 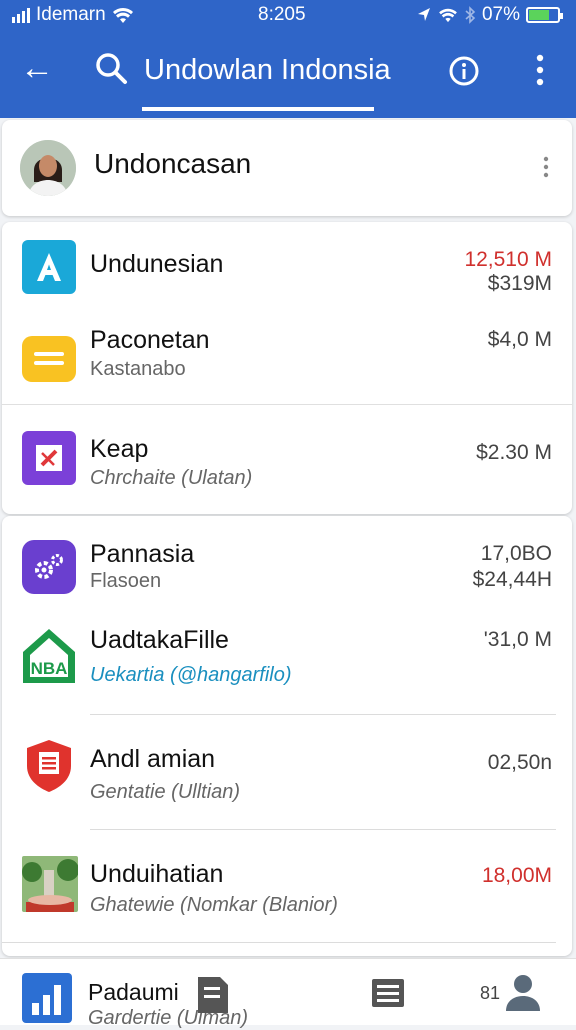 What do you see at coordinates (173, 163) in the screenshot?
I see `profile-name: Undoncasan` at bounding box center [173, 163].